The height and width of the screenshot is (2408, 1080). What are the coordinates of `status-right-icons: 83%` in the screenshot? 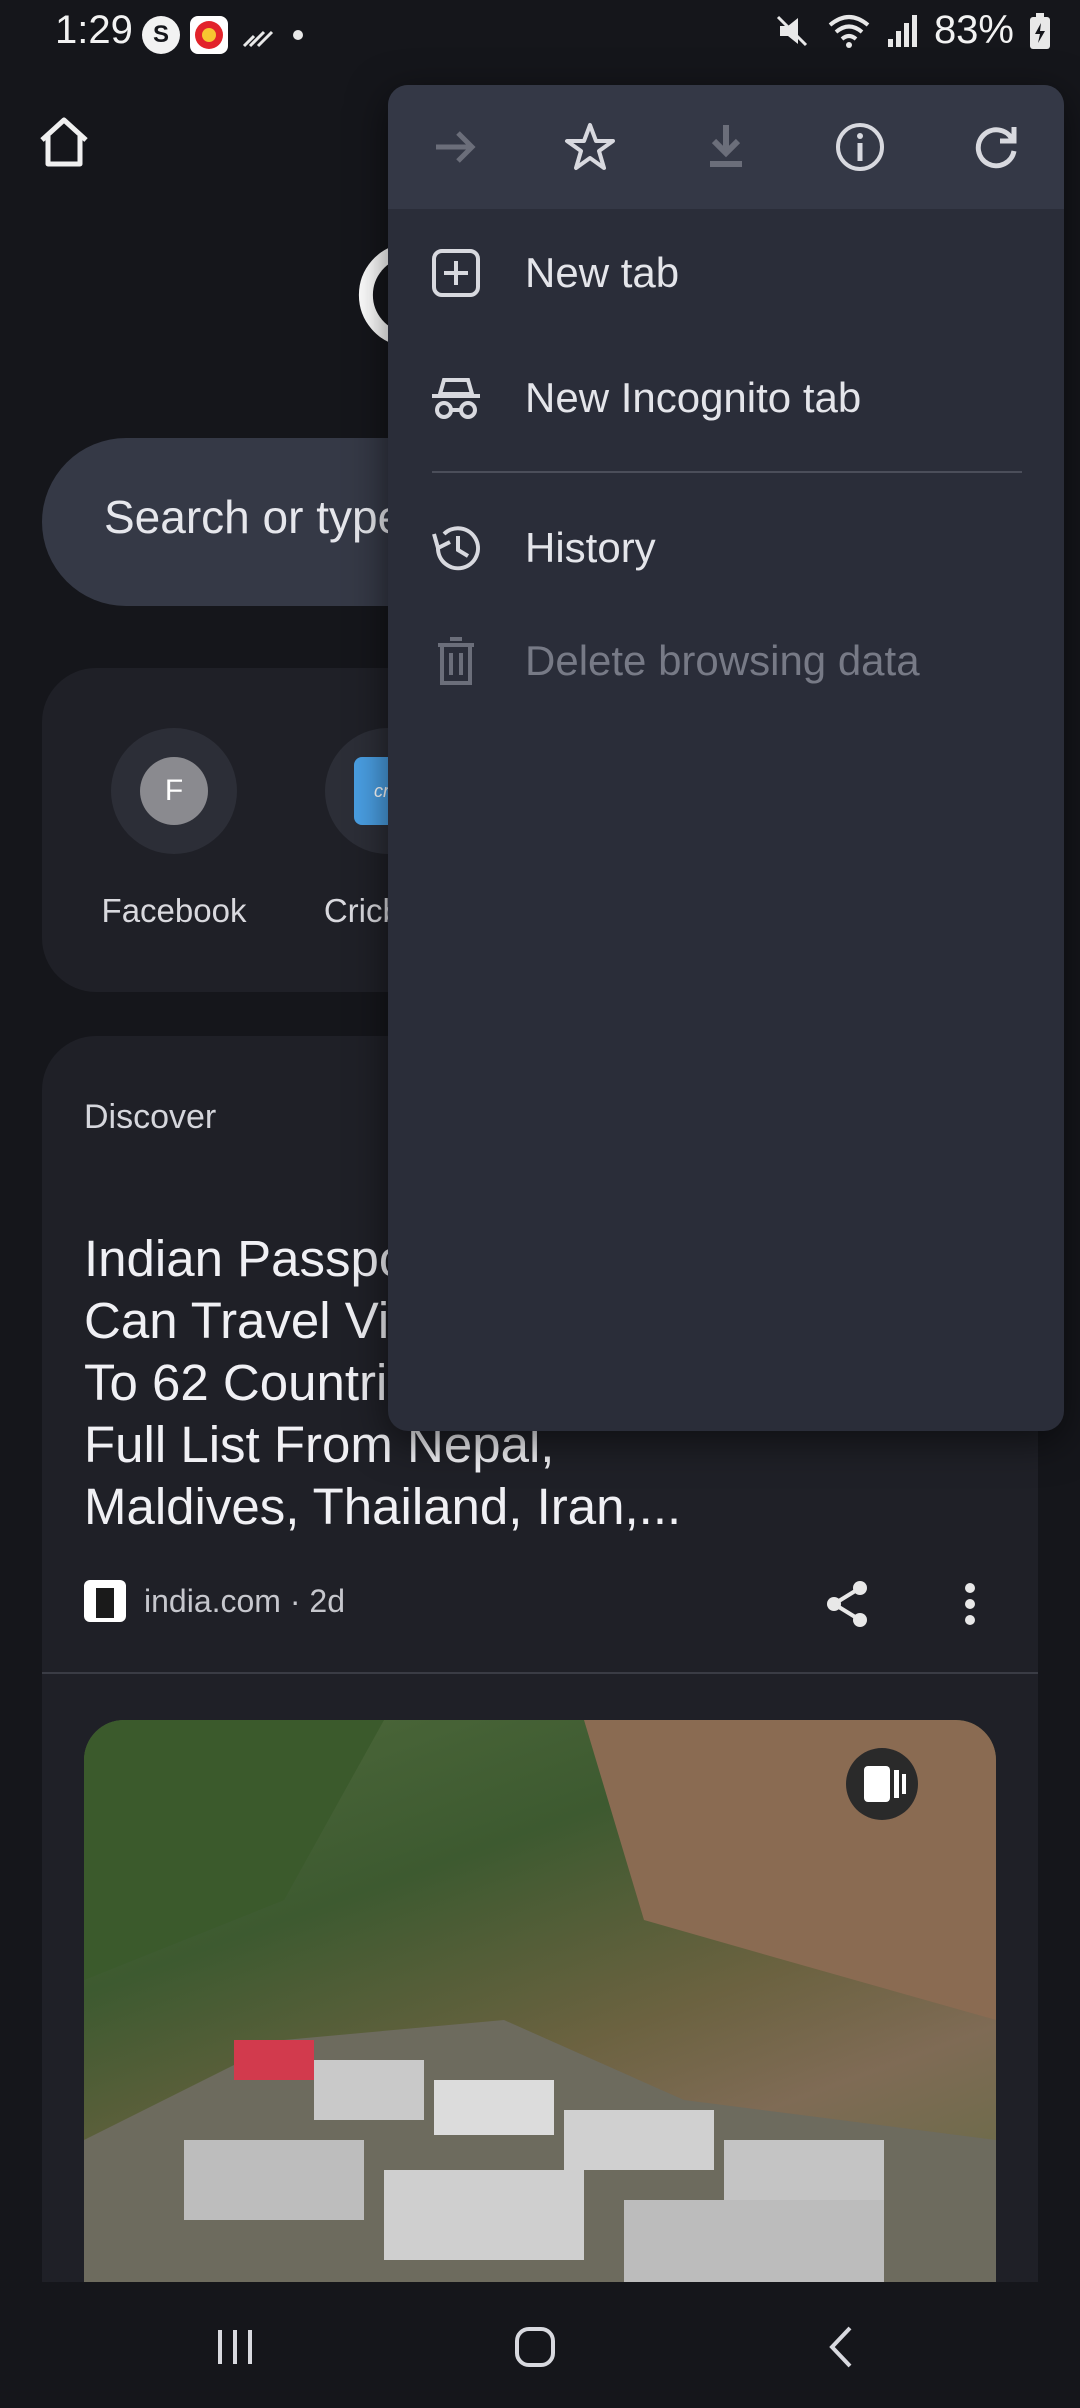 It's located at (912, 30).